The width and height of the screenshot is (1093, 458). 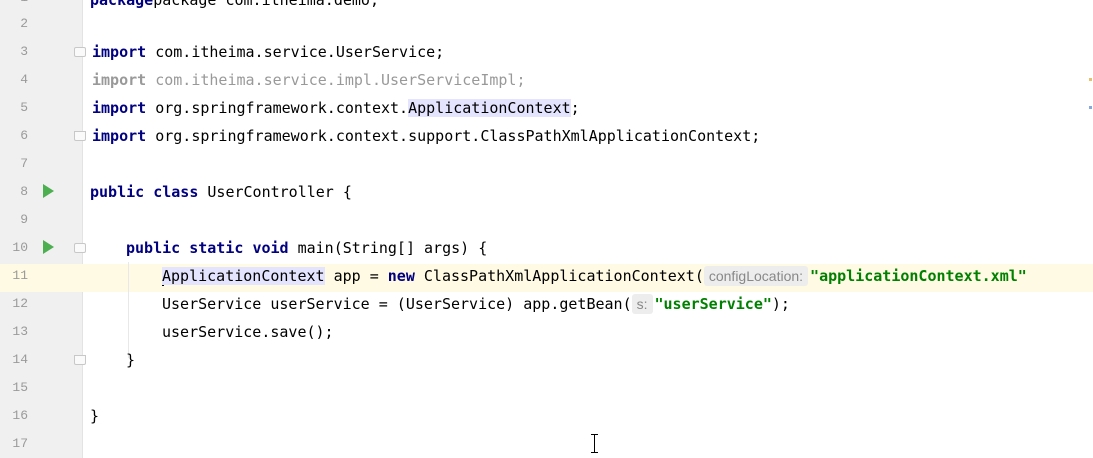 What do you see at coordinates (24, 219) in the screenshot?
I see `line-number: 9` at bounding box center [24, 219].